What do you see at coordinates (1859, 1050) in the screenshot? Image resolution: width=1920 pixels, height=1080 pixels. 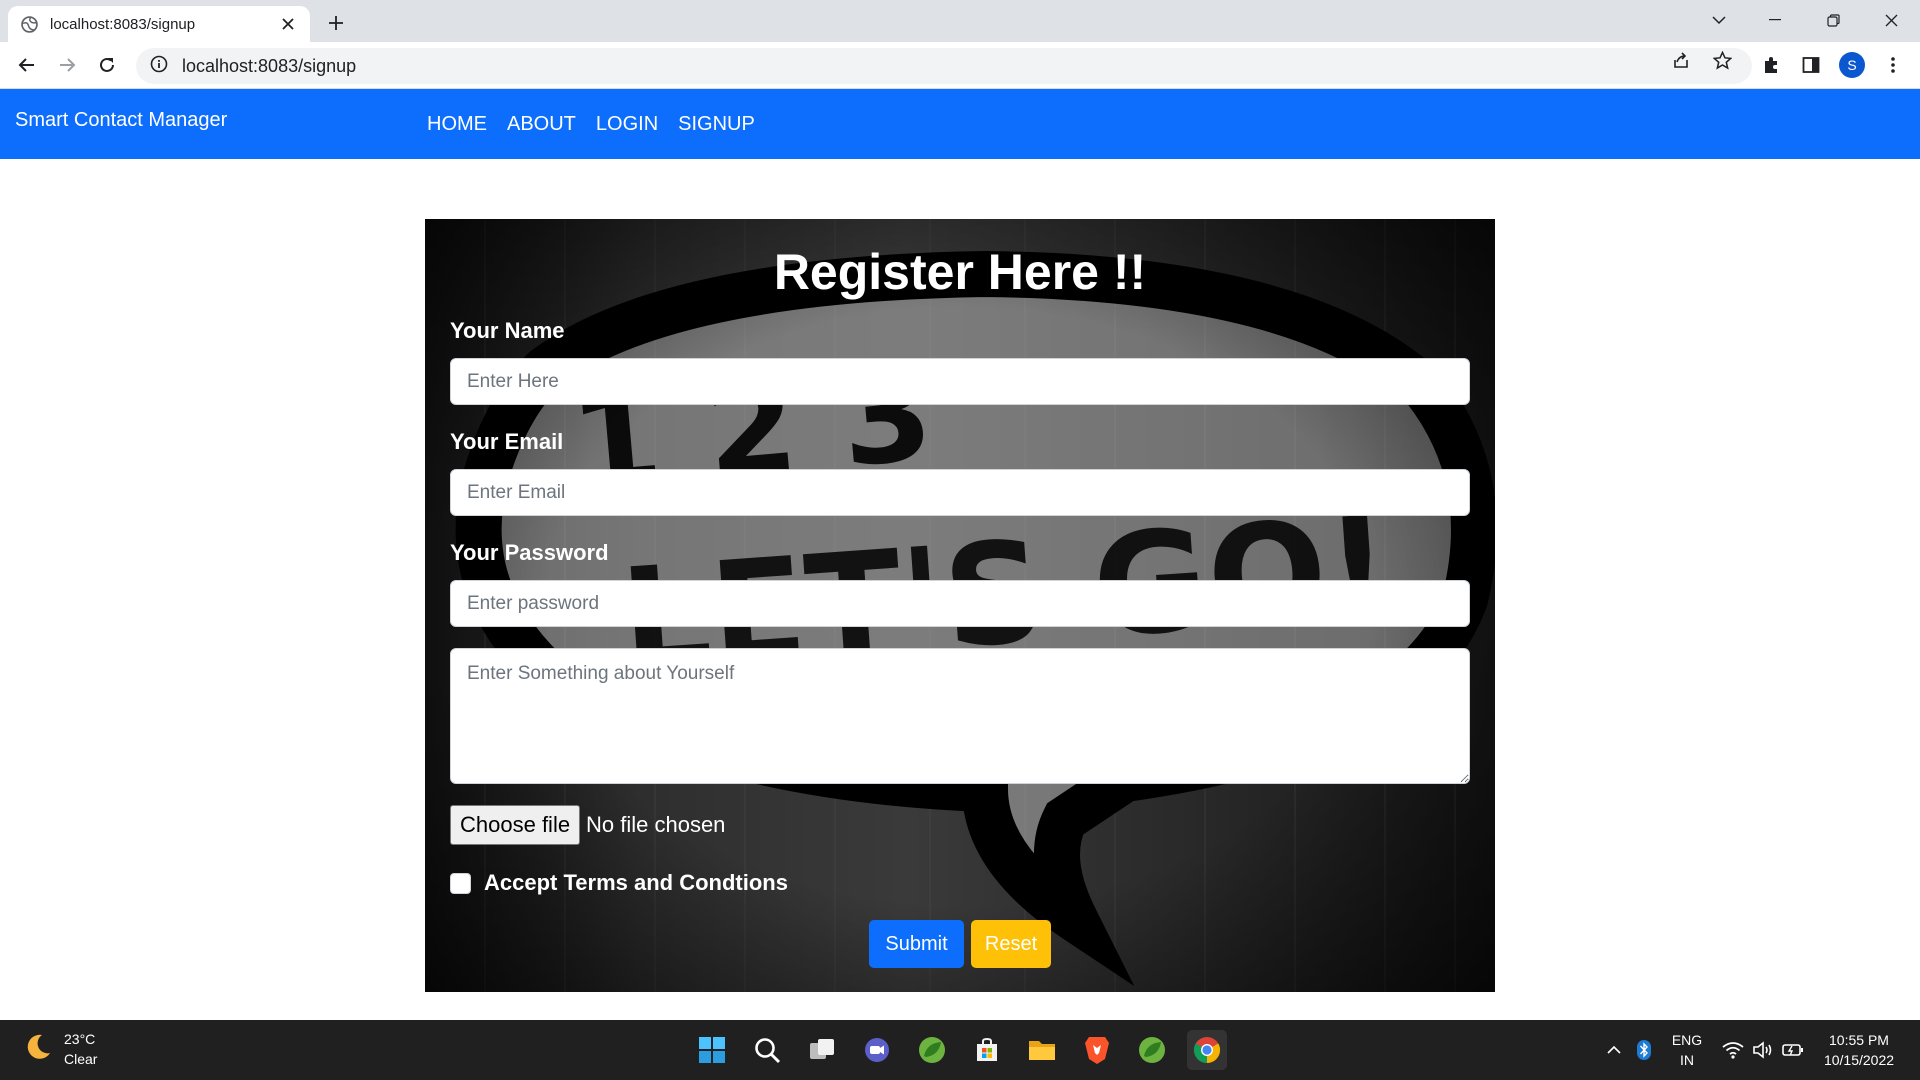 I see `clock: 10:55 PM 10/15/2022` at bounding box center [1859, 1050].